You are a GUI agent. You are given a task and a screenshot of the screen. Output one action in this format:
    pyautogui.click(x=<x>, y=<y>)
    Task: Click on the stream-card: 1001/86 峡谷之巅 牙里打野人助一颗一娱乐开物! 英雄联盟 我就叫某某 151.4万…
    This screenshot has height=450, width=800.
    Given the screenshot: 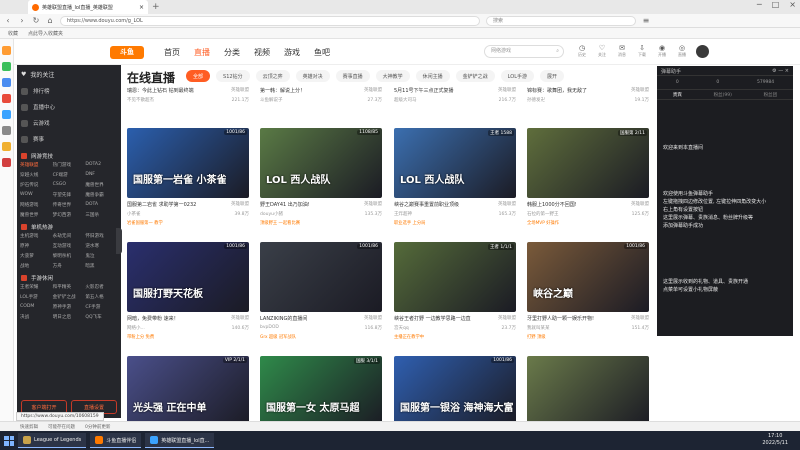 What is the action you would take?
    pyautogui.click(x=588, y=291)
    